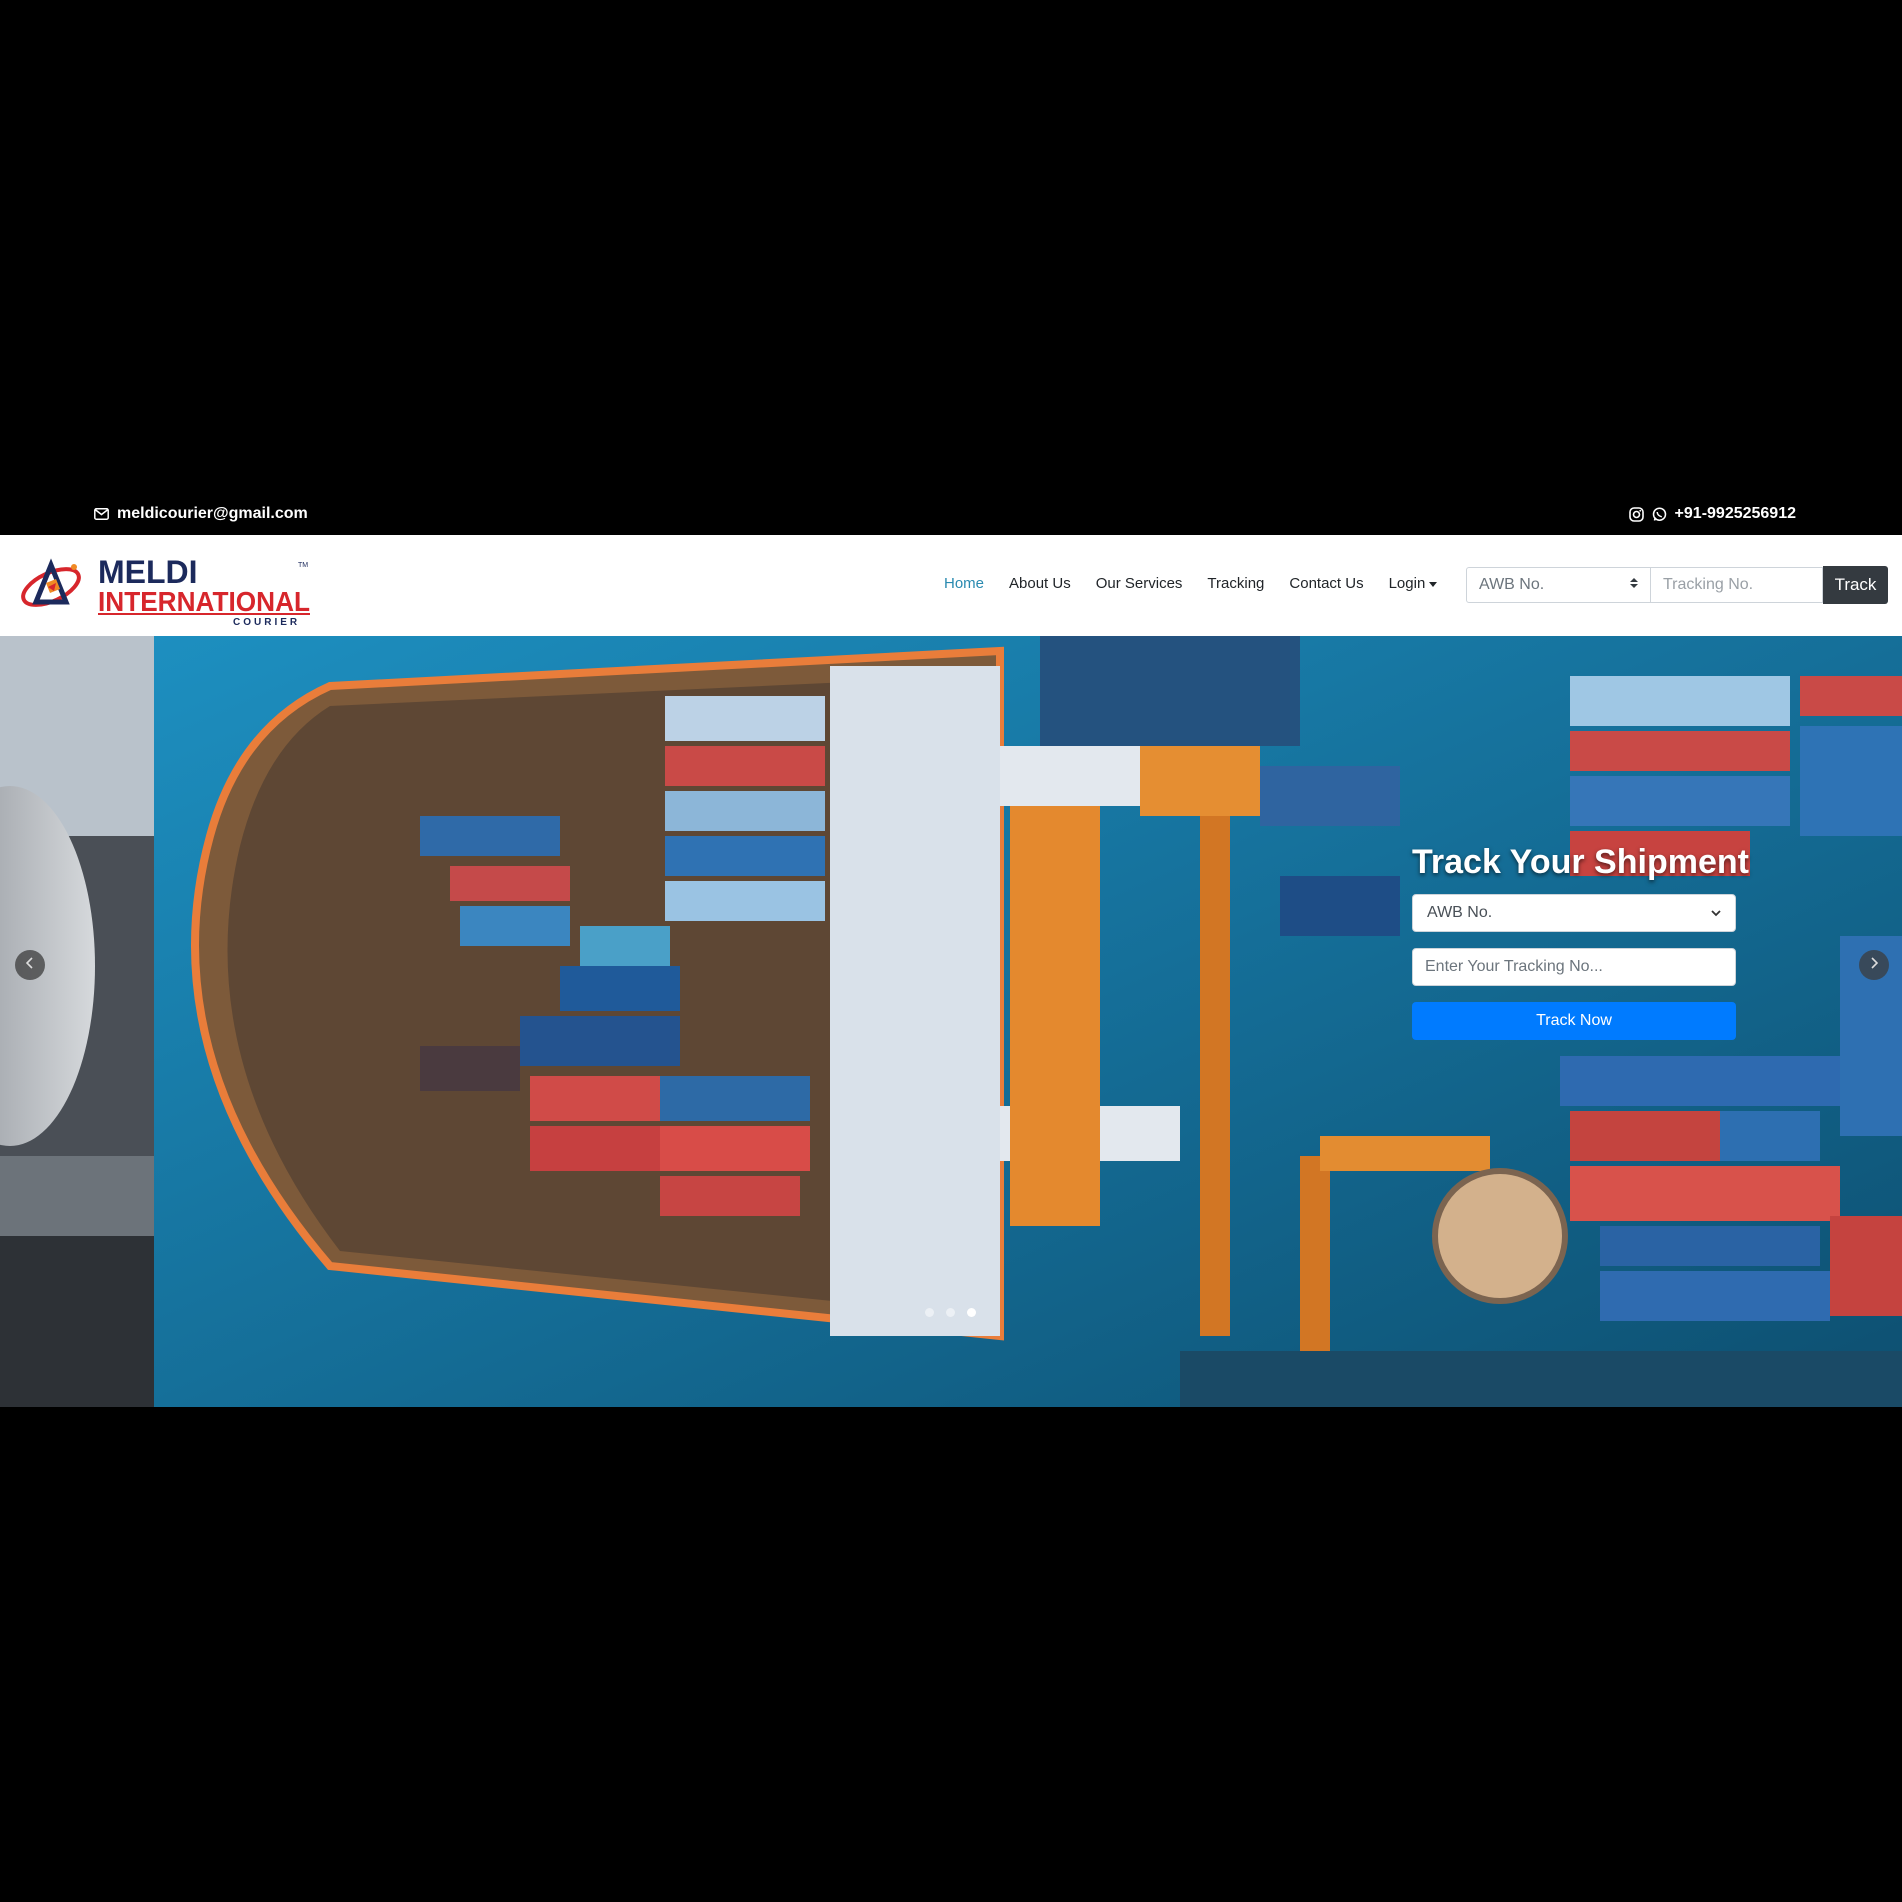 The width and height of the screenshot is (1902, 1902). I want to click on hero-awb-select-value: AWB No., so click(1460, 912).